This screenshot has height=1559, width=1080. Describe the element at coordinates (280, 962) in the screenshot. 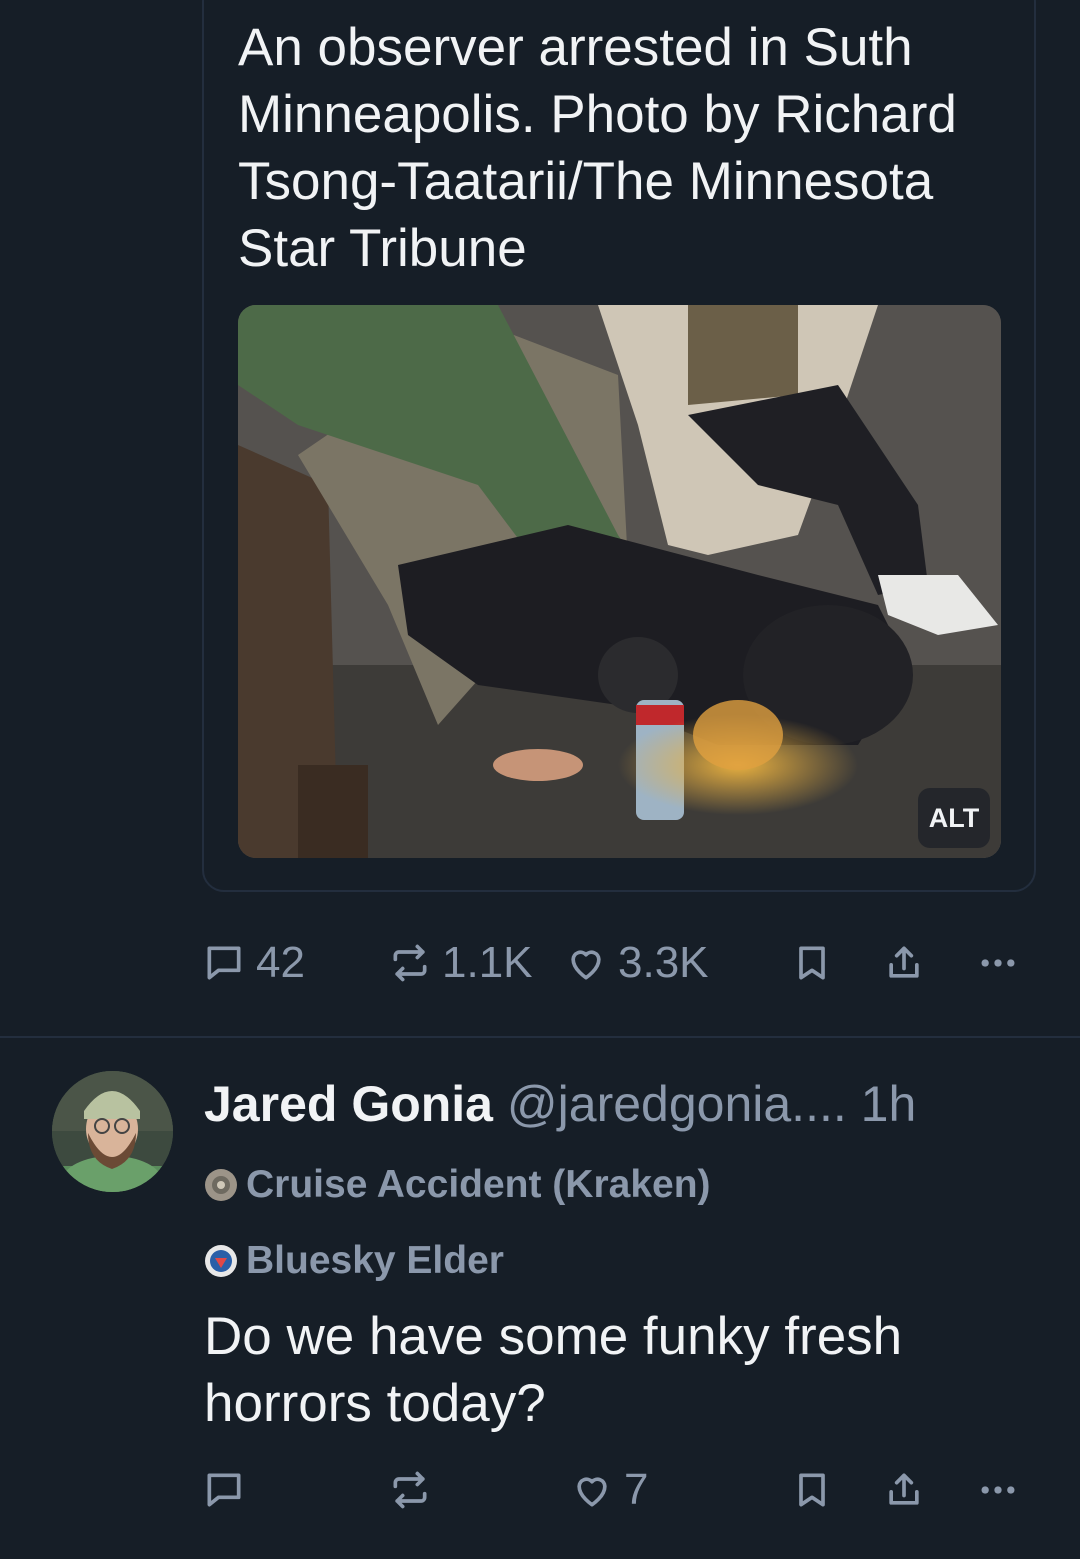

I see `reply-count: 42` at that location.